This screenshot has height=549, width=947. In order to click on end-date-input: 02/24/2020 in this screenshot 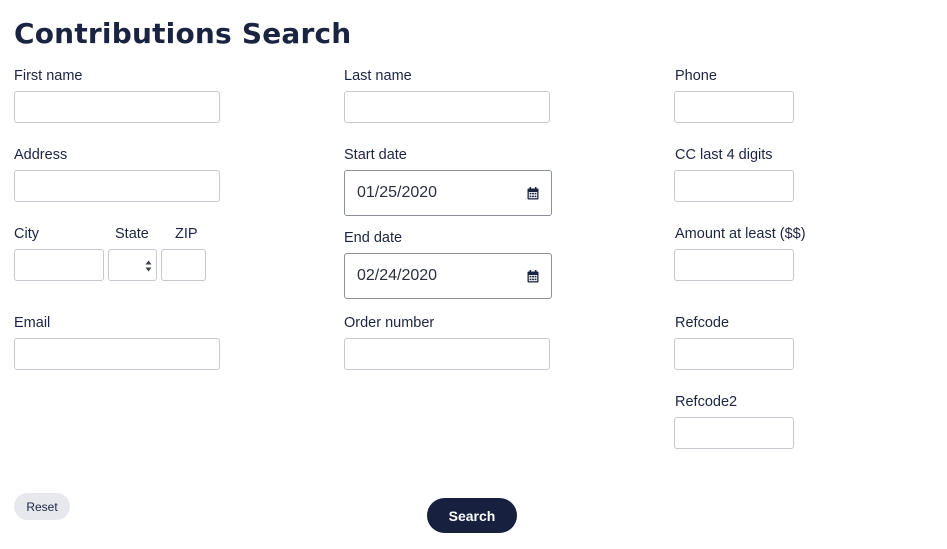, I will do `click(448, 276)`.